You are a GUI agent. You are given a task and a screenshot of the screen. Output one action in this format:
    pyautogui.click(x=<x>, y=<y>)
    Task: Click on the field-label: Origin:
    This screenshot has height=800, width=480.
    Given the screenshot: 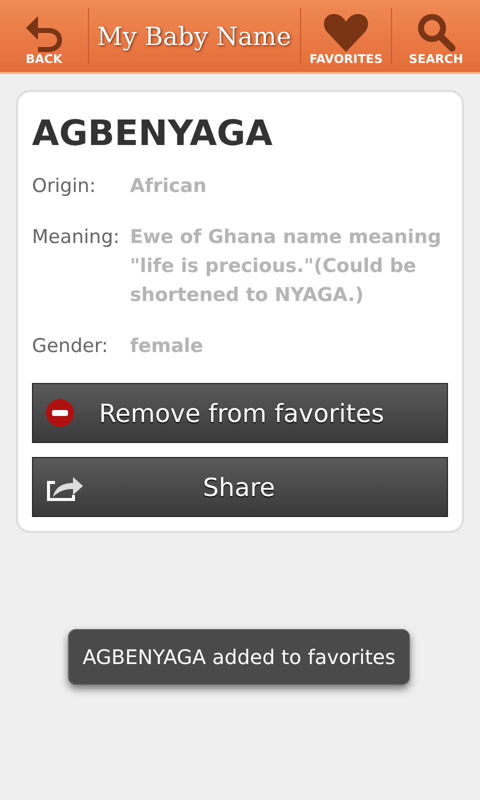 What is the action you would take?
    pyautogui.click(x=64, y=186)
    